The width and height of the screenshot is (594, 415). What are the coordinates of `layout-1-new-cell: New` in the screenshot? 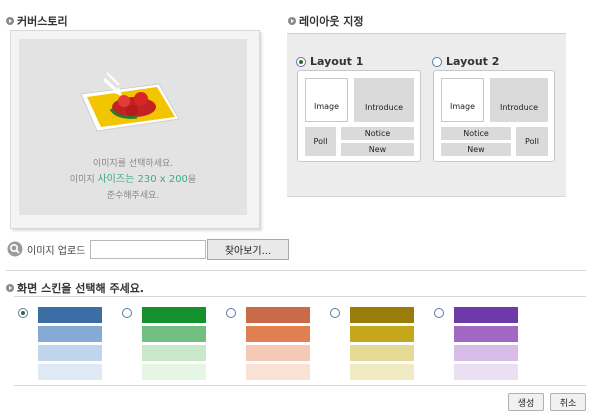 It's located at (377, 149).